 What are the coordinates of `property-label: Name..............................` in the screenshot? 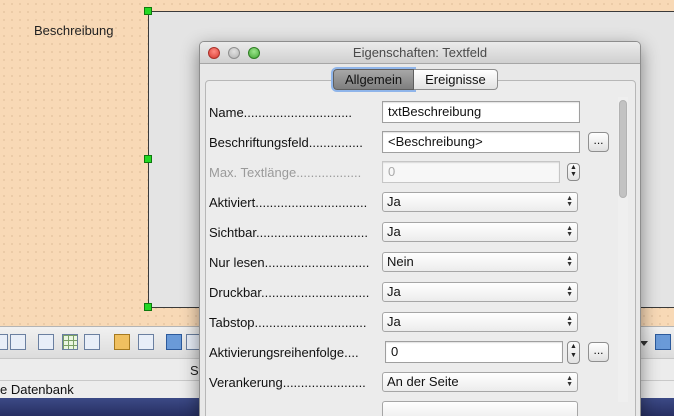 It's located at (281, 112).